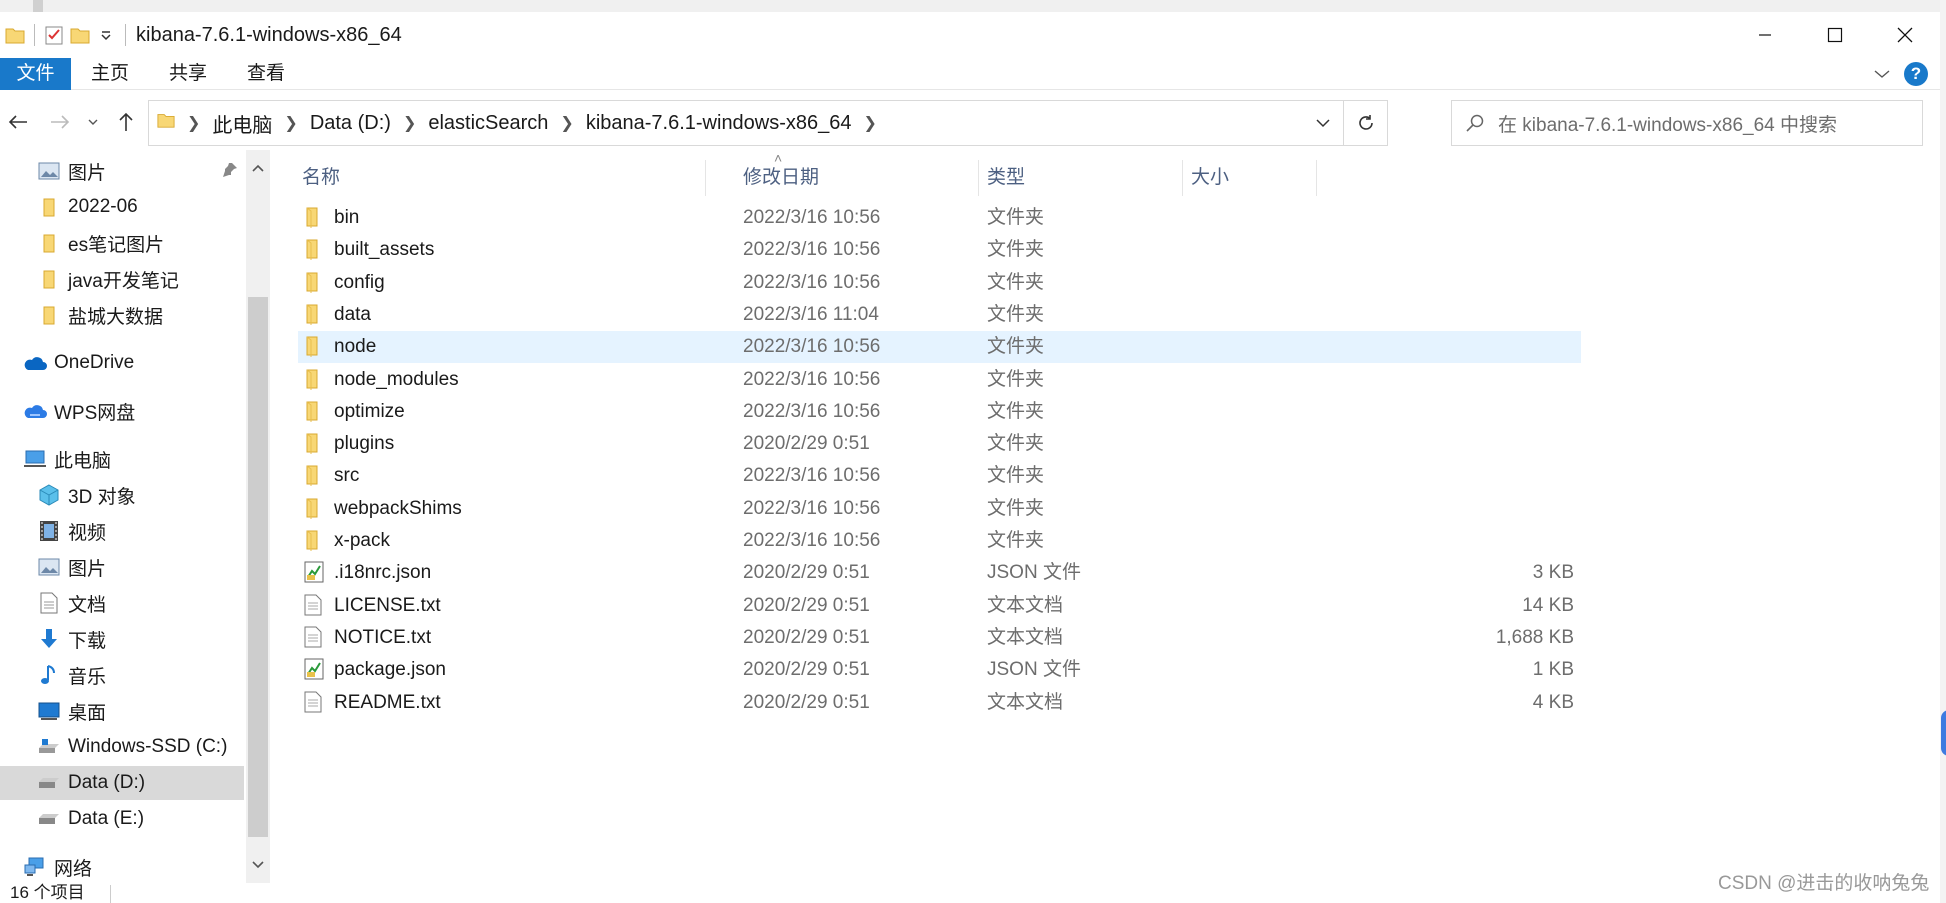 Image resolution: width=1946 pixels, height=903 pixels. Describe the element at coordinates (122, 639) in the screenshot. I see `sidebar-item-downloads: 下载` at that location.